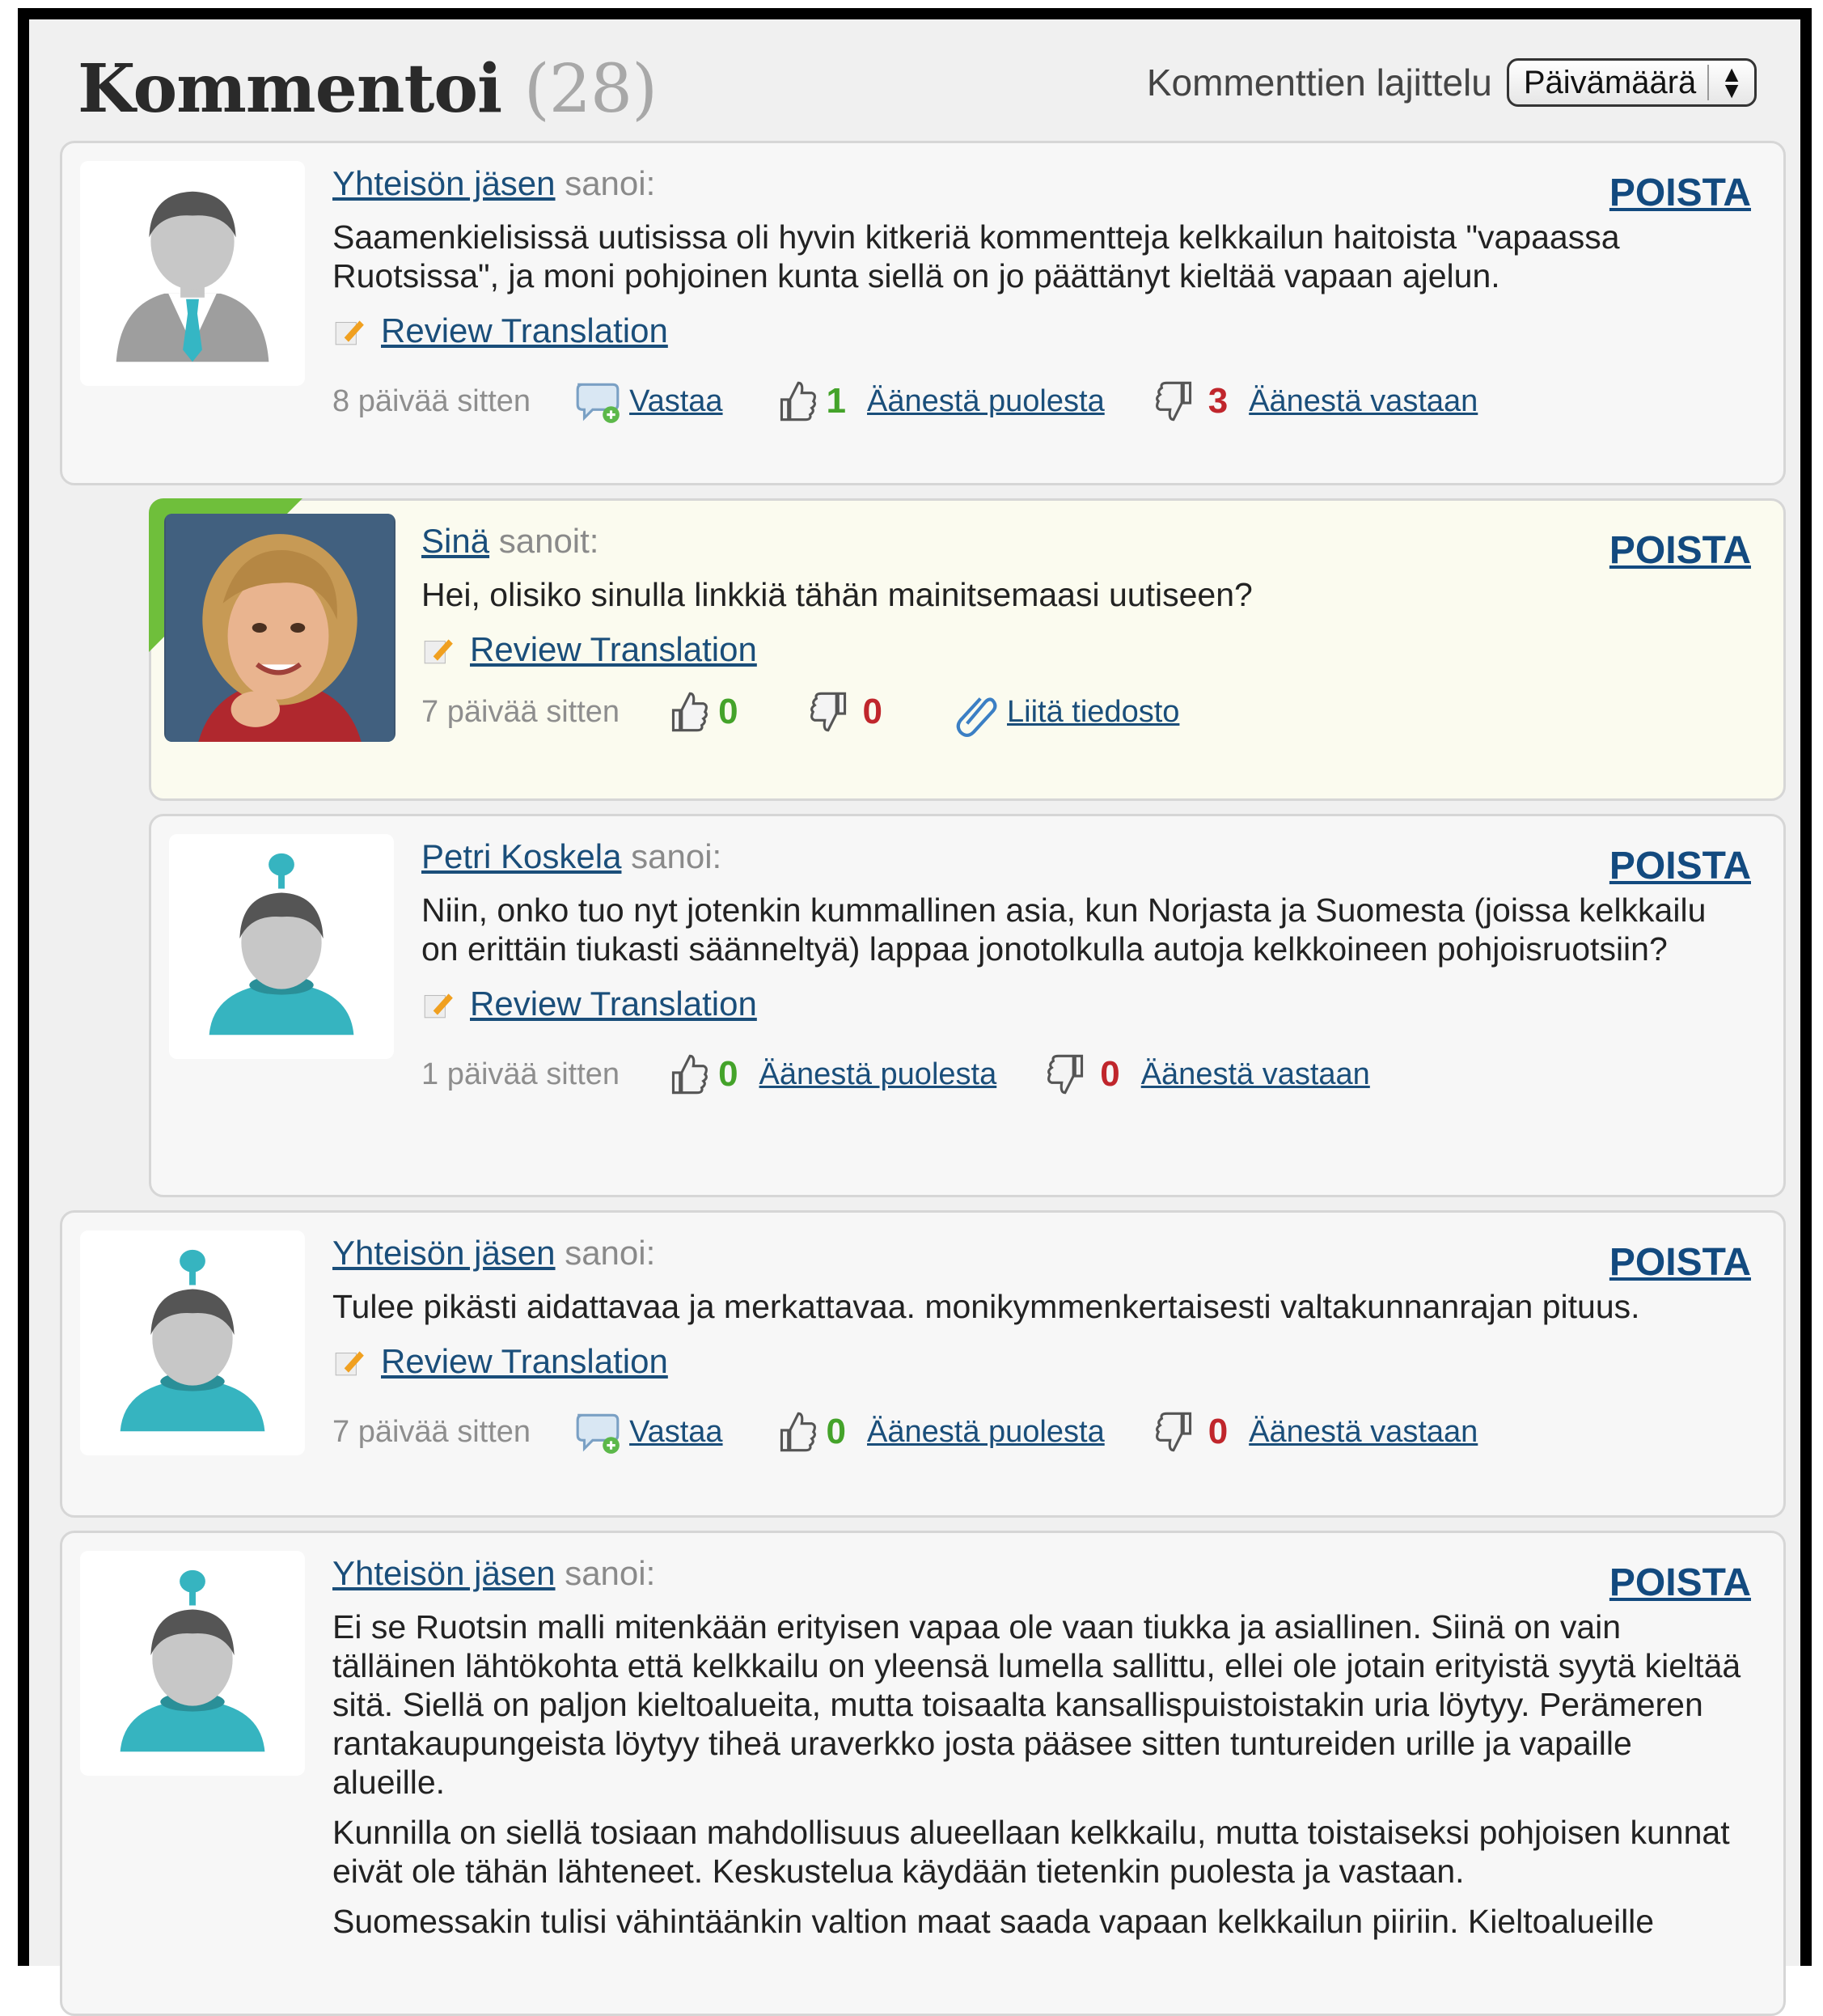 The width and height of the screenshot is (1823, 2016). I want to click on page-title: Kommentoi (28), so click(368, 89).